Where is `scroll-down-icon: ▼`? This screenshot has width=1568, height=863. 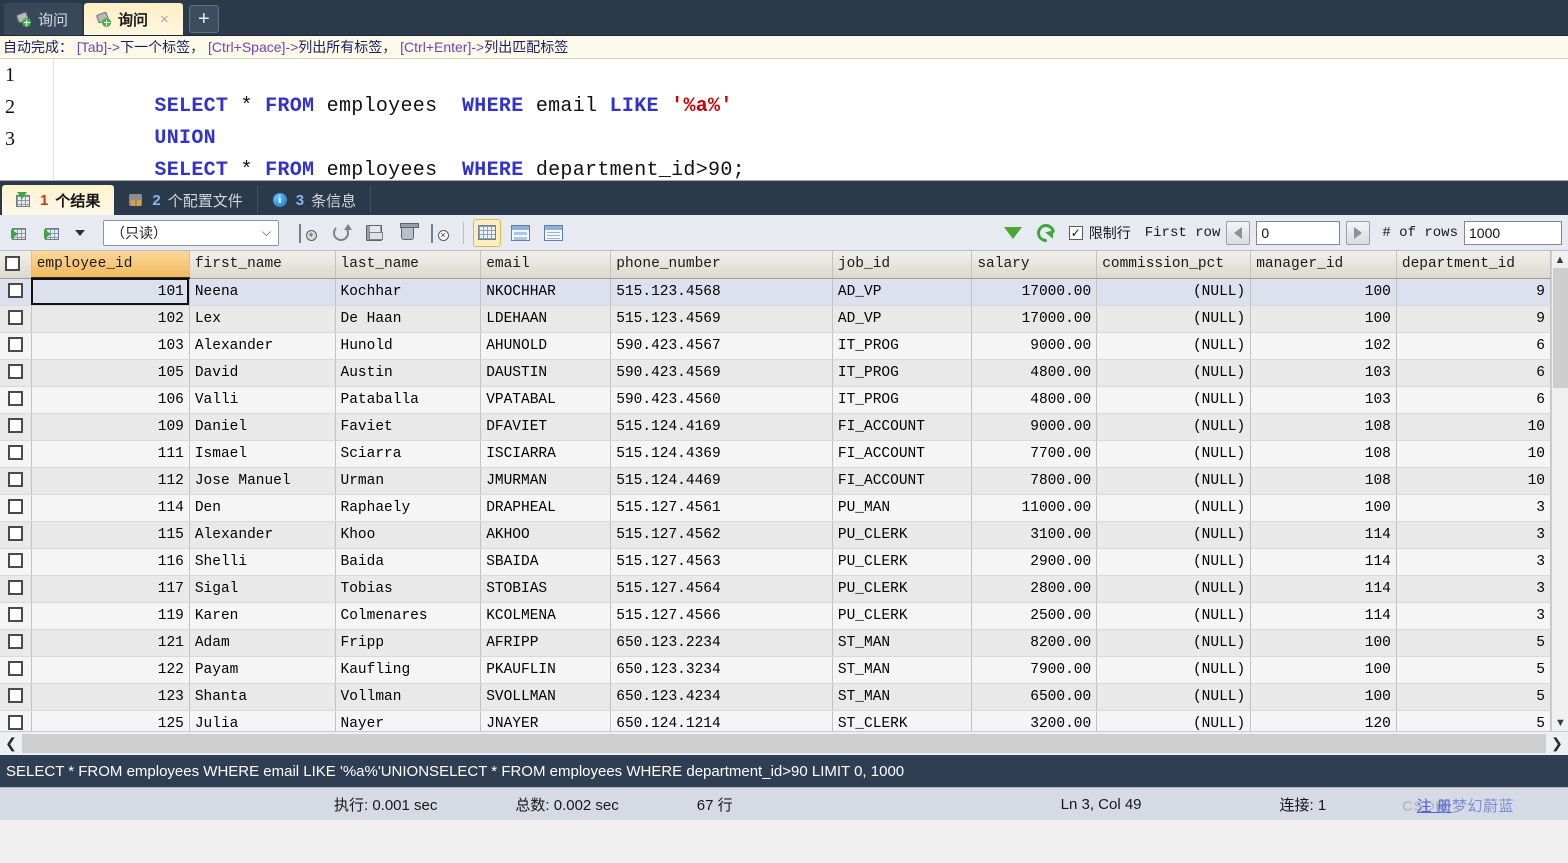 scroll-down-icon: ▼ is located at coordinates (1560, 722).